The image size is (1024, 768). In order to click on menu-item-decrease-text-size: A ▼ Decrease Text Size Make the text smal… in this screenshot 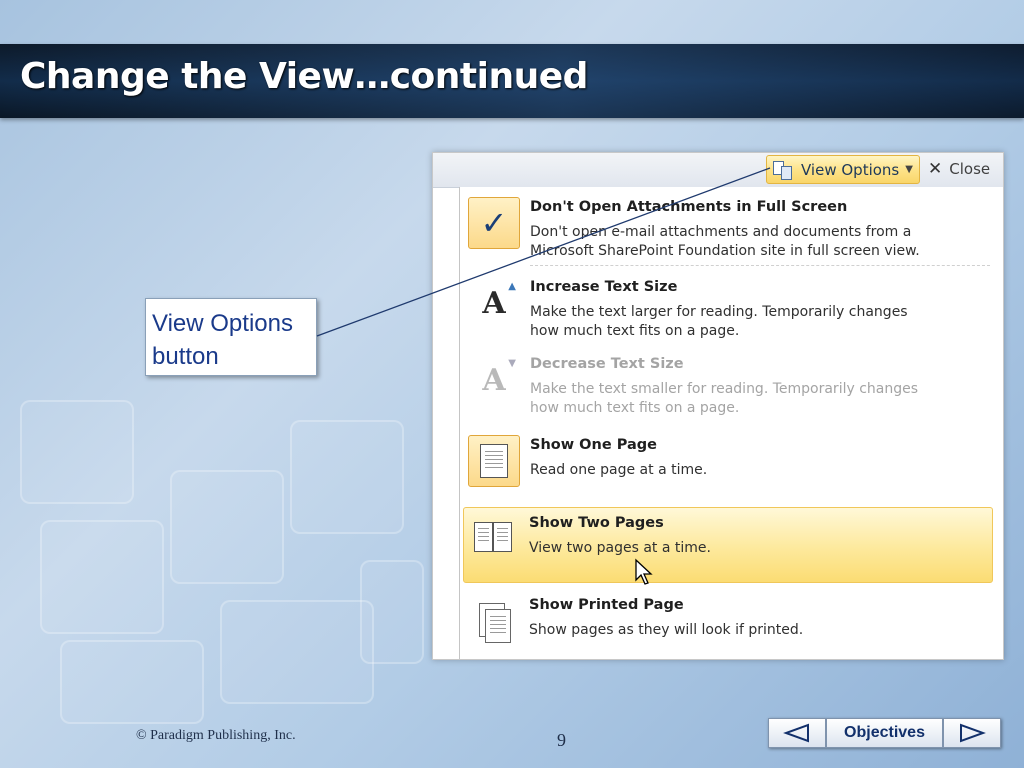, I will do `click(728, 383)`.